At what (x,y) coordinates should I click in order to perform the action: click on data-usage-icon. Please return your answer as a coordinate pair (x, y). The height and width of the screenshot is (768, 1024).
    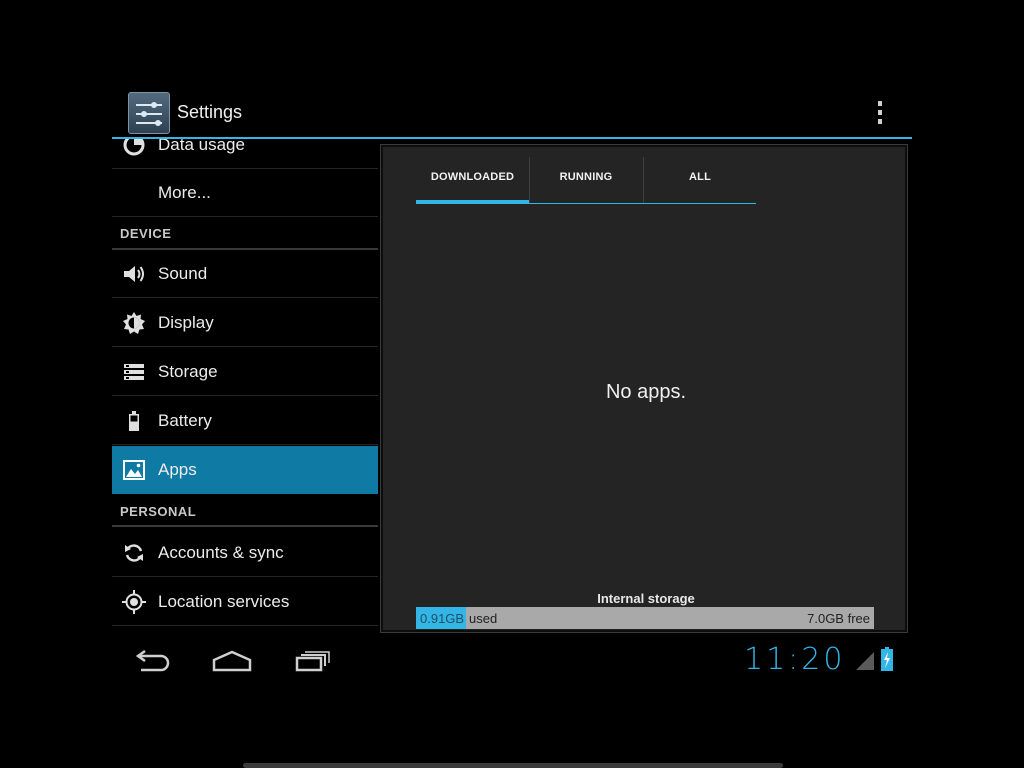
    Looking at the image, I should click on (134, 147).